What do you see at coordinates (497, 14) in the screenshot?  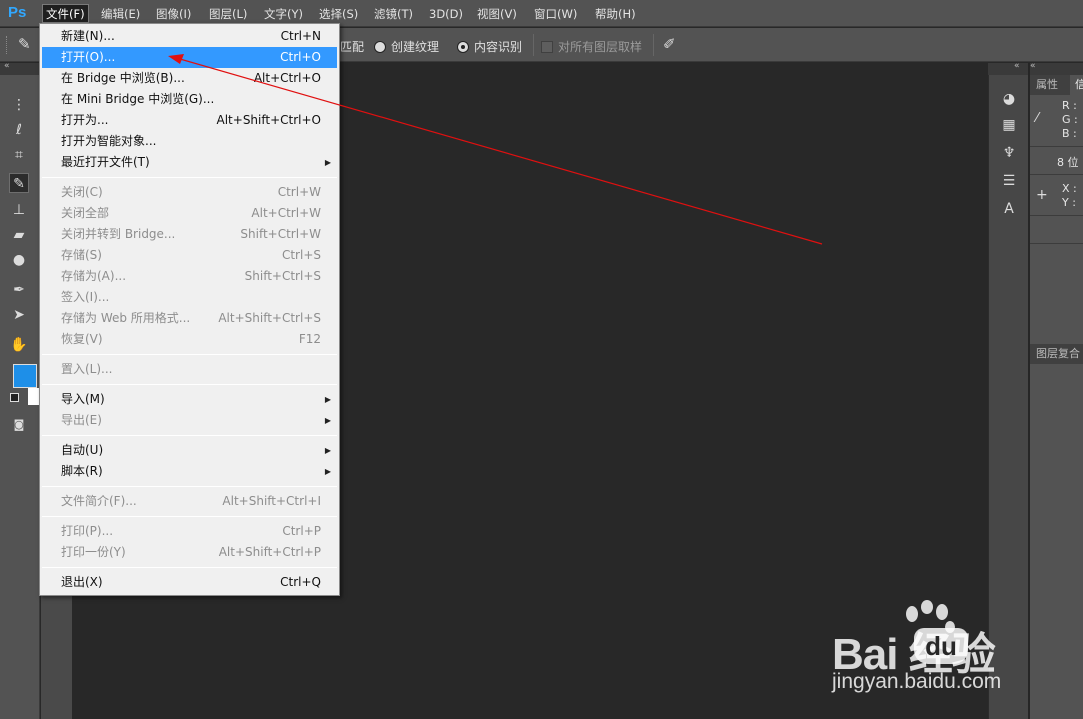 I see `menu-view: 视图(V)` at bounding box center [497, 14].